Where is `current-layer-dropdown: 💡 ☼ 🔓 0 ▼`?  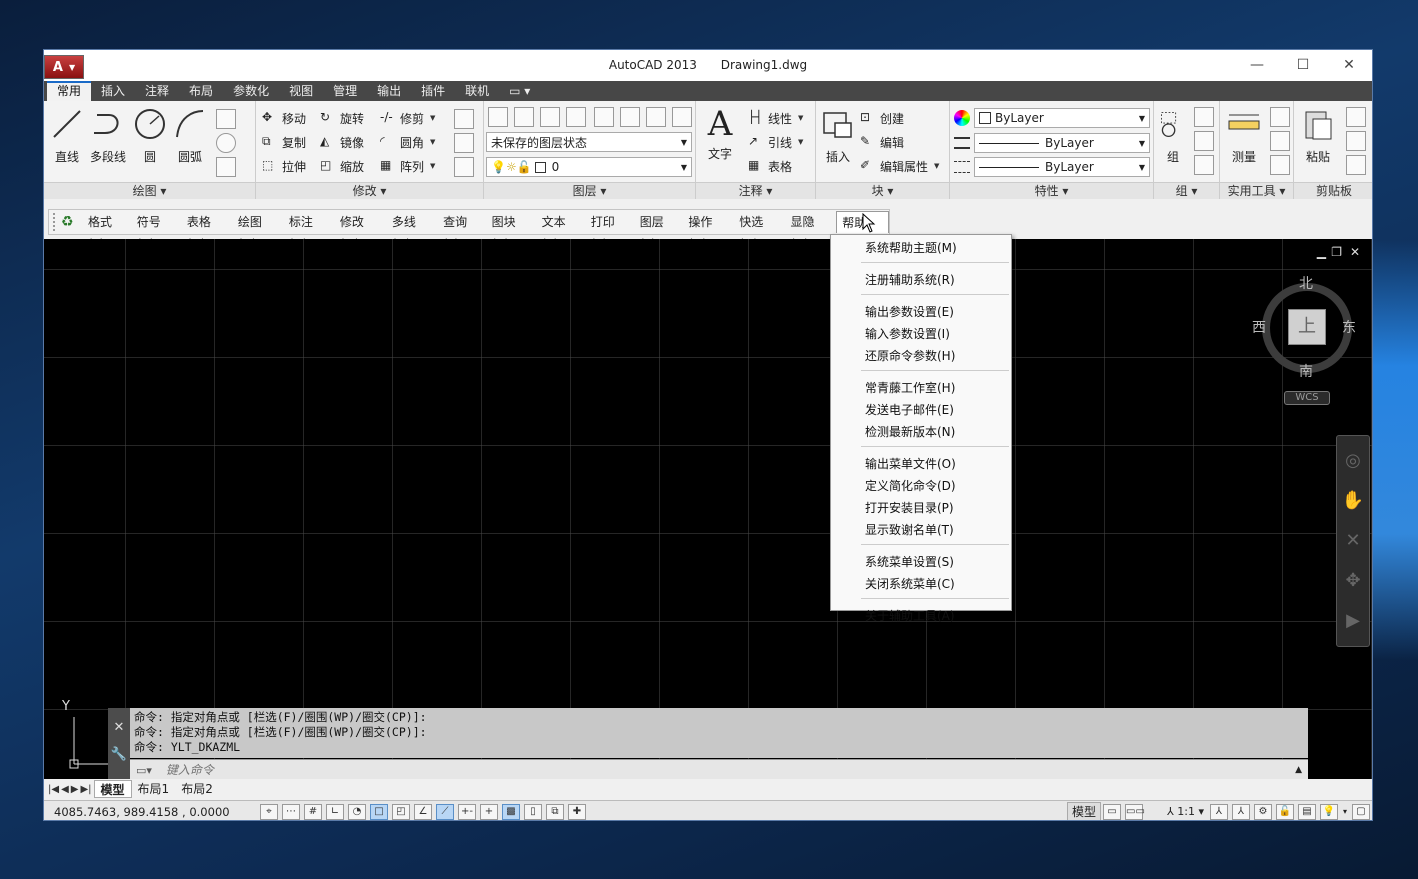 current-layer-dropdown: 💡 ☼ 🔓 0 ▼ is located at coordinates (589, 167).